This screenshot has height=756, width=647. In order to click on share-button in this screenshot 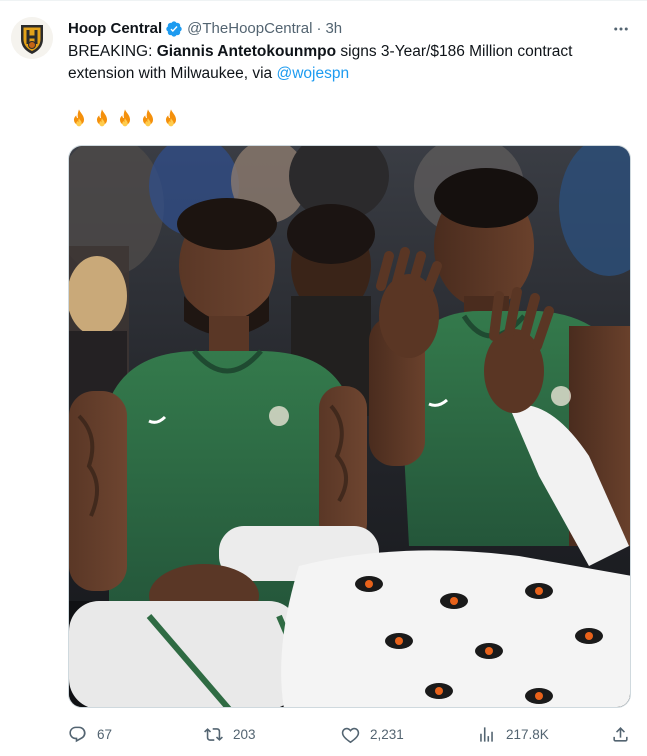, I will do `click(620, 734)`.